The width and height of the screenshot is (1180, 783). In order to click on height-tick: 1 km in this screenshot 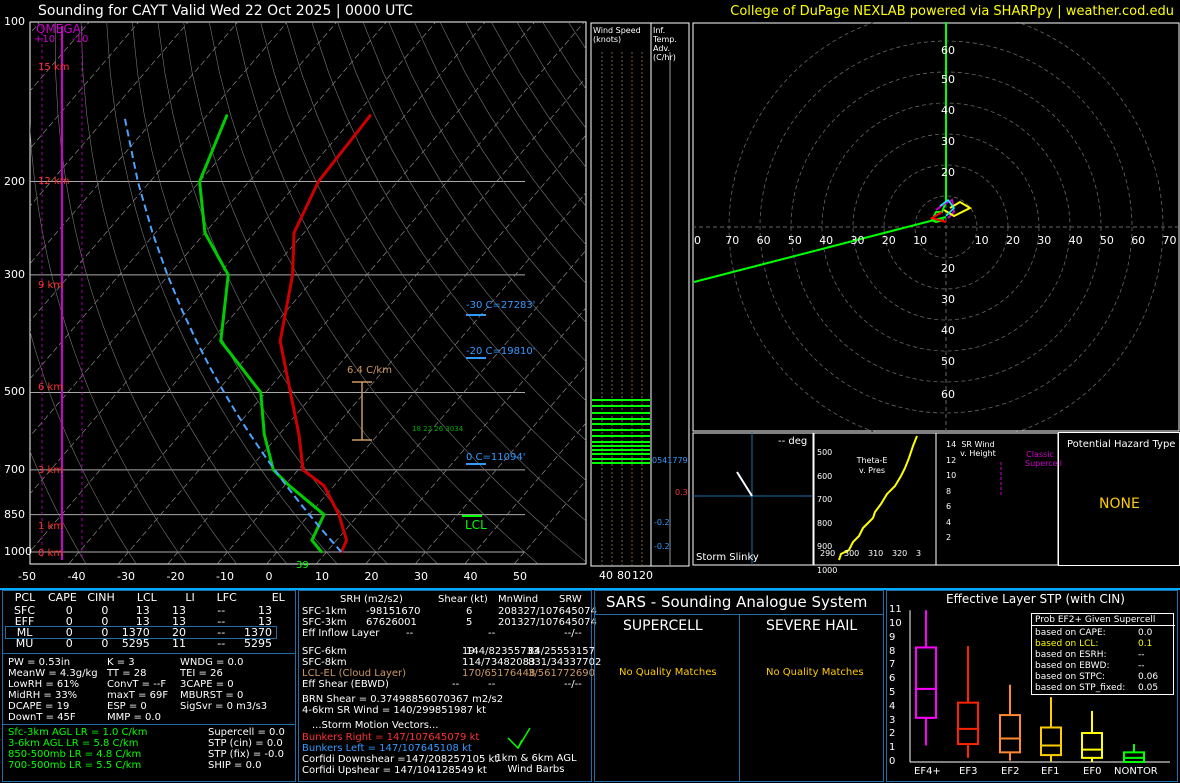, I will do `click(51, 526)`.